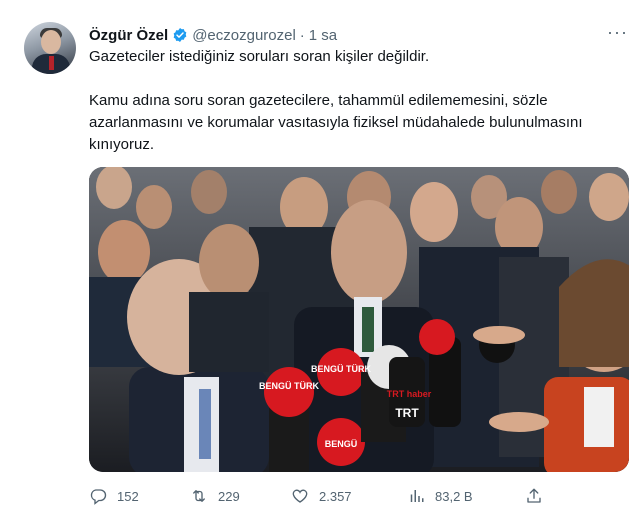 The width and height of the screenshot is (640, 512). Describe the element at coordinates (341, 444) in the screenshot. I see `mic-label-5: BENGÜ` at that location.